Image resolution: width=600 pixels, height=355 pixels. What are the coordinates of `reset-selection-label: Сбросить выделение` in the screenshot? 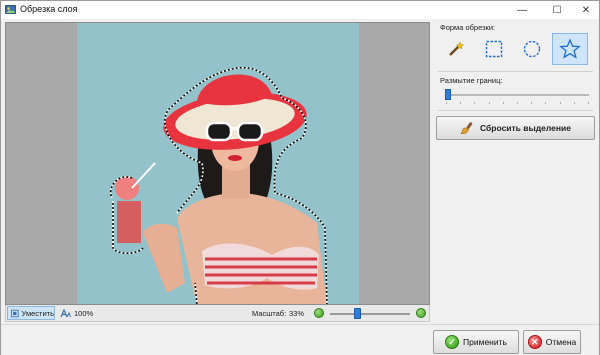 It's located at (525, 128).